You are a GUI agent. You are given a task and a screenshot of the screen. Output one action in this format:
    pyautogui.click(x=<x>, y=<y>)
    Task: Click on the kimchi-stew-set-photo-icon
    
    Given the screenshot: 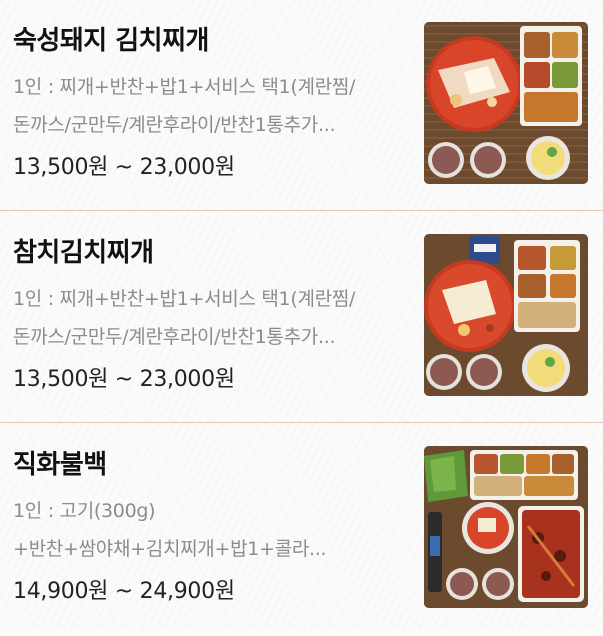 What is the action you would take?
    pyautogui.click(x=506, y=103)
    